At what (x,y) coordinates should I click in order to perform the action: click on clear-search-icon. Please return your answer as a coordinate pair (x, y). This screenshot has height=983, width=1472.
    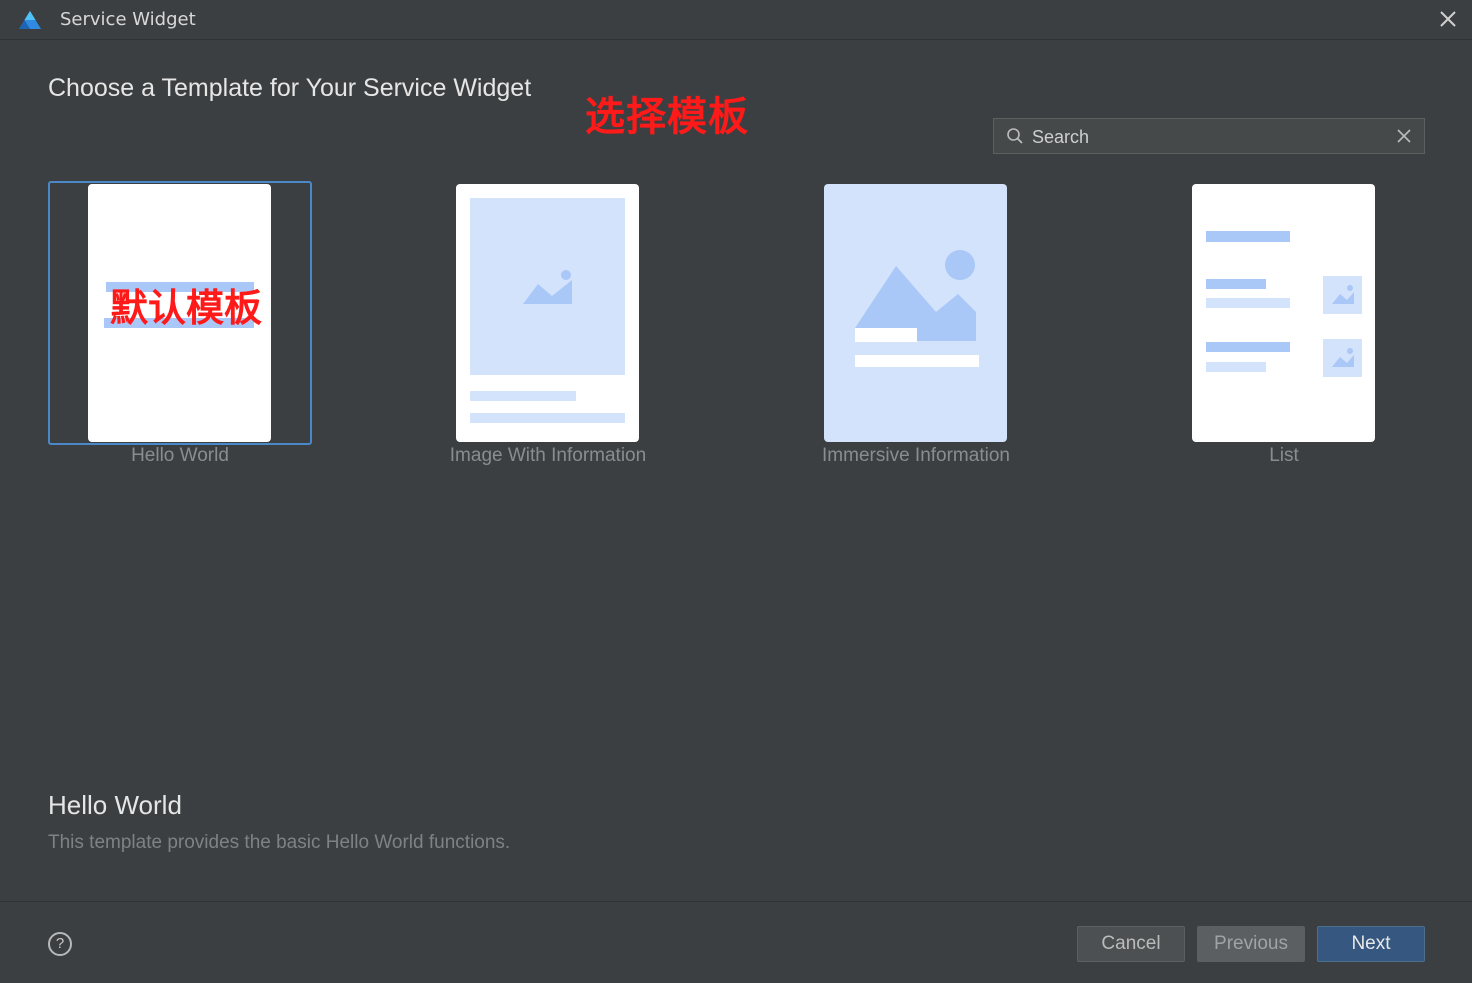
    Looking at the image, I should click on (1404, 136).